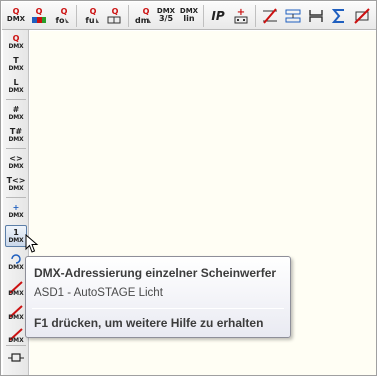 The width and height of the screenshot is (377, 376). I want to click on icon-label-top: T#, so click(16, 131).